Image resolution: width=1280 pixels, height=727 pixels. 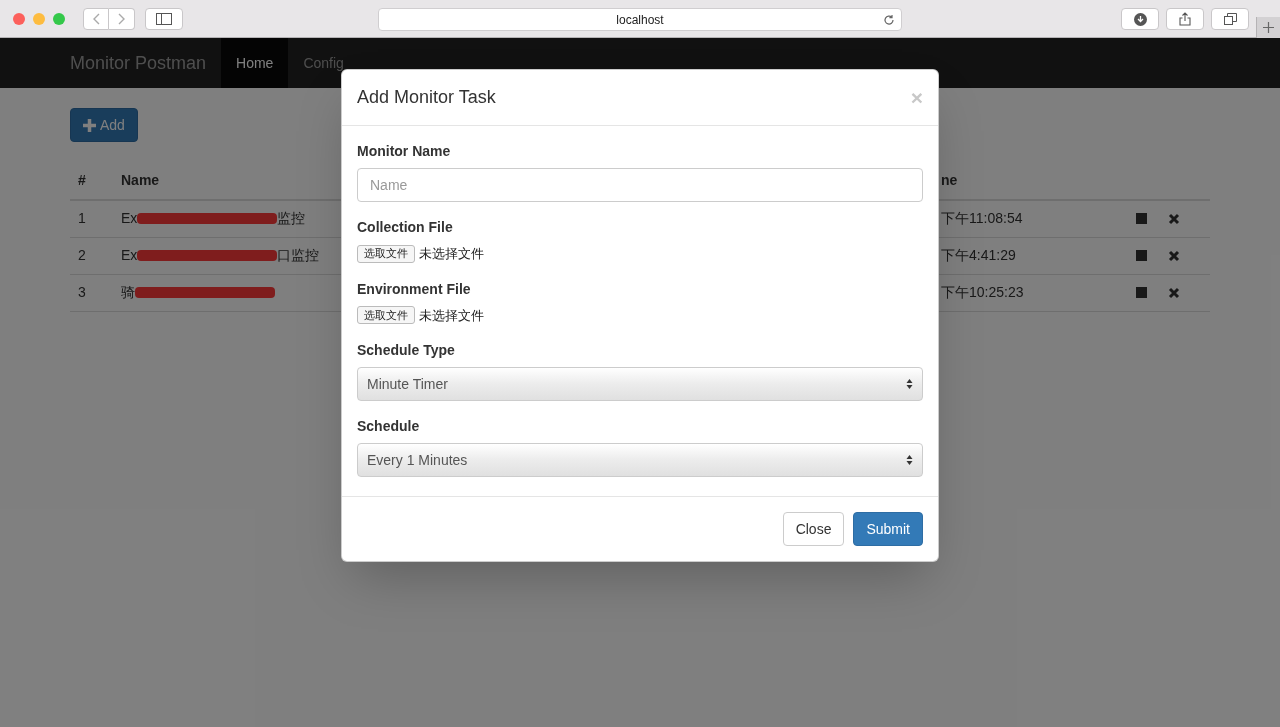 I want to click on table-cell-text: 下午4:41:29, so click(x=979, y=255).